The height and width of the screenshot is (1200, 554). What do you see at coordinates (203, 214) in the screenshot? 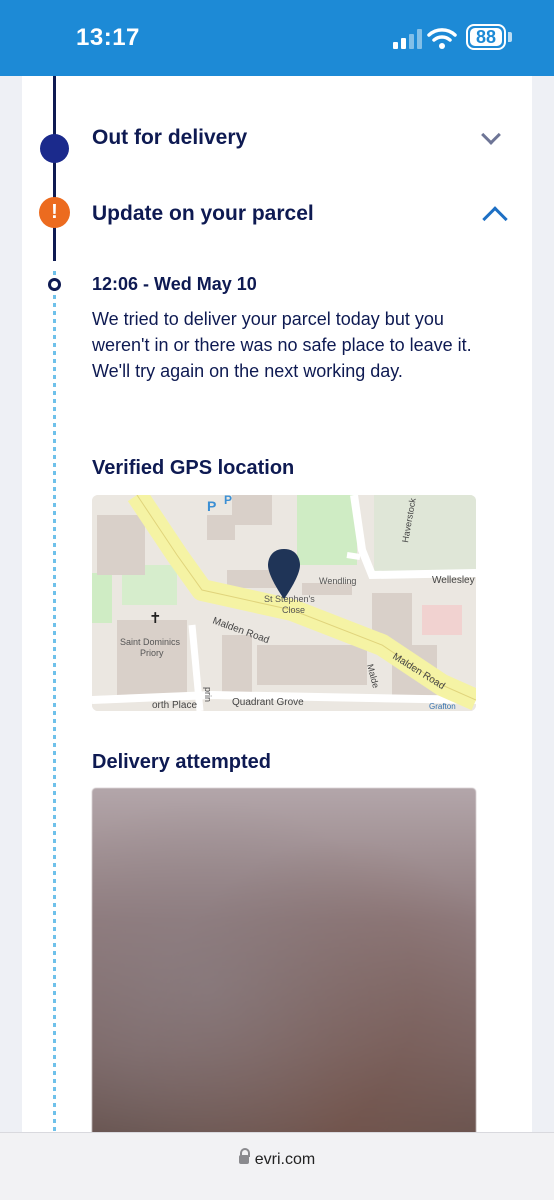
I see `section-title: Update on your parcel` at bounding box center [203, 214].